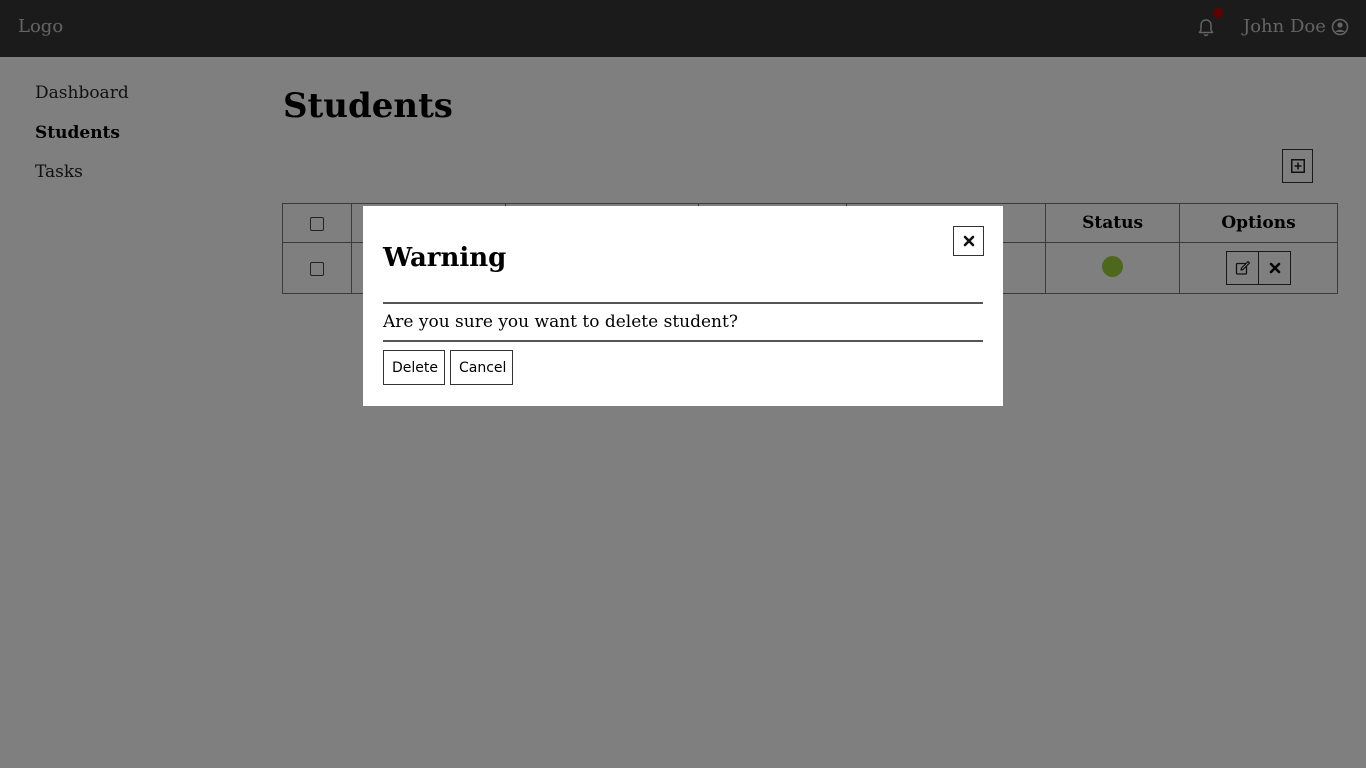 The image size is (1366, 768). What do you see at coordinates (481, 367) in the screenshot?
I see `cancel-button: Cancel` at bounding box center [481, 367].